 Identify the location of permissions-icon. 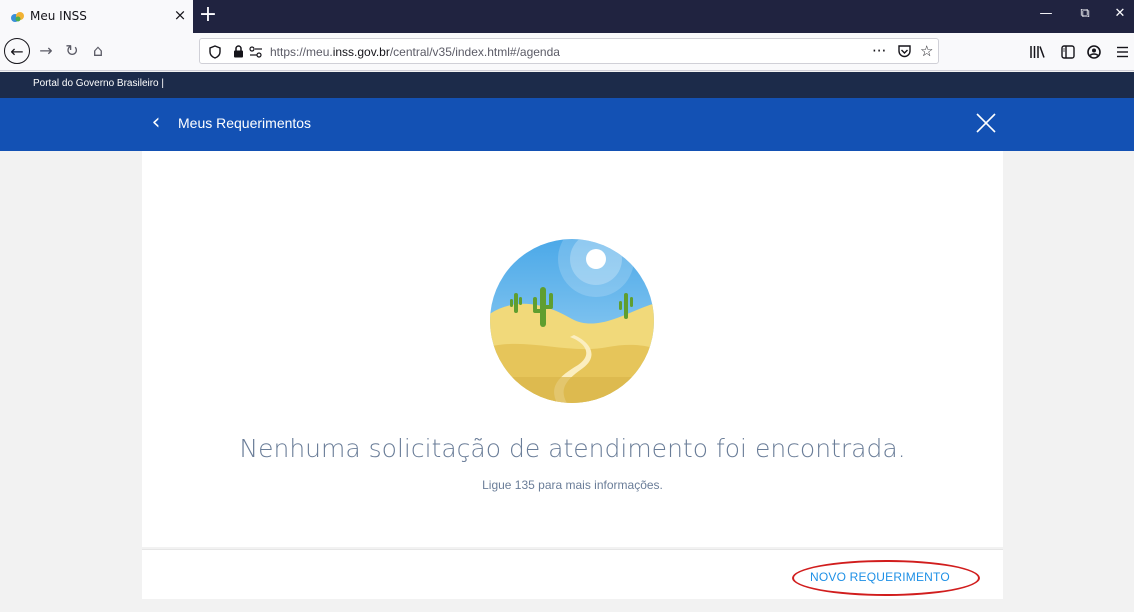
(256, 52).